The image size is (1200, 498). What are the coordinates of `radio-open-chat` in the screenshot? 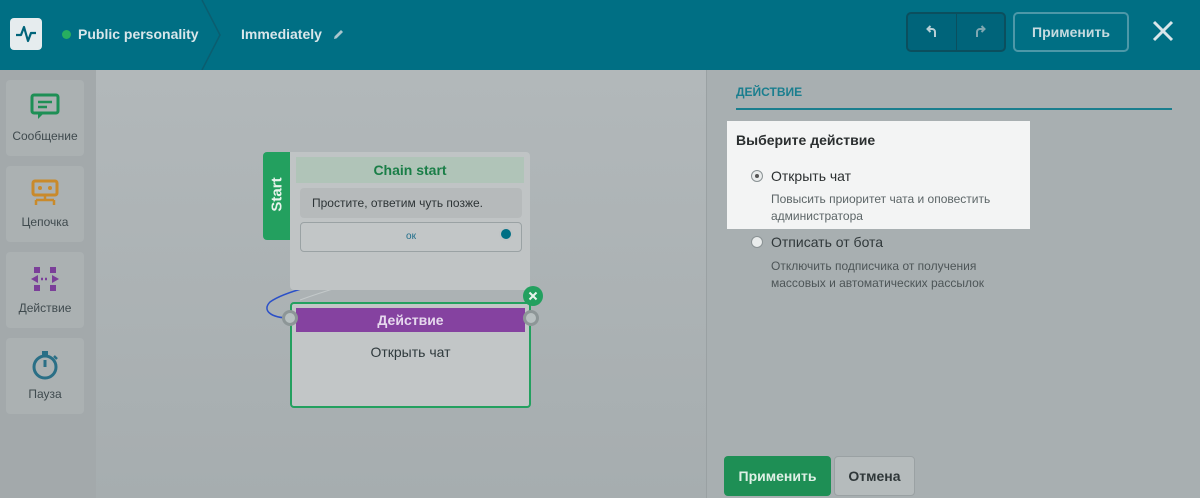 It's located at (757, 176).